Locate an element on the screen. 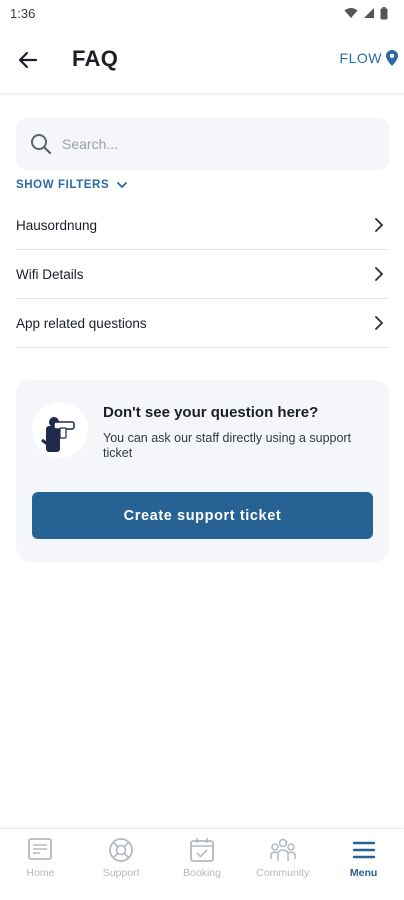 The height and width of the screenshot is (900, 404). home-icon is located at coordinates (40, 849).